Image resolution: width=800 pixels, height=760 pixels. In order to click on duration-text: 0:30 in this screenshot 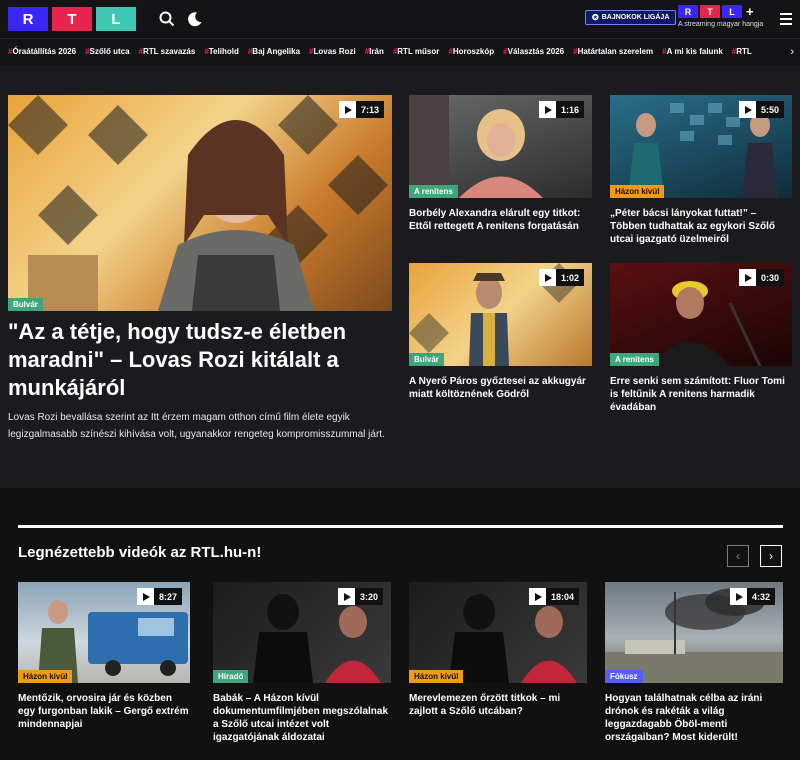, I will do `click(769, 277)`.